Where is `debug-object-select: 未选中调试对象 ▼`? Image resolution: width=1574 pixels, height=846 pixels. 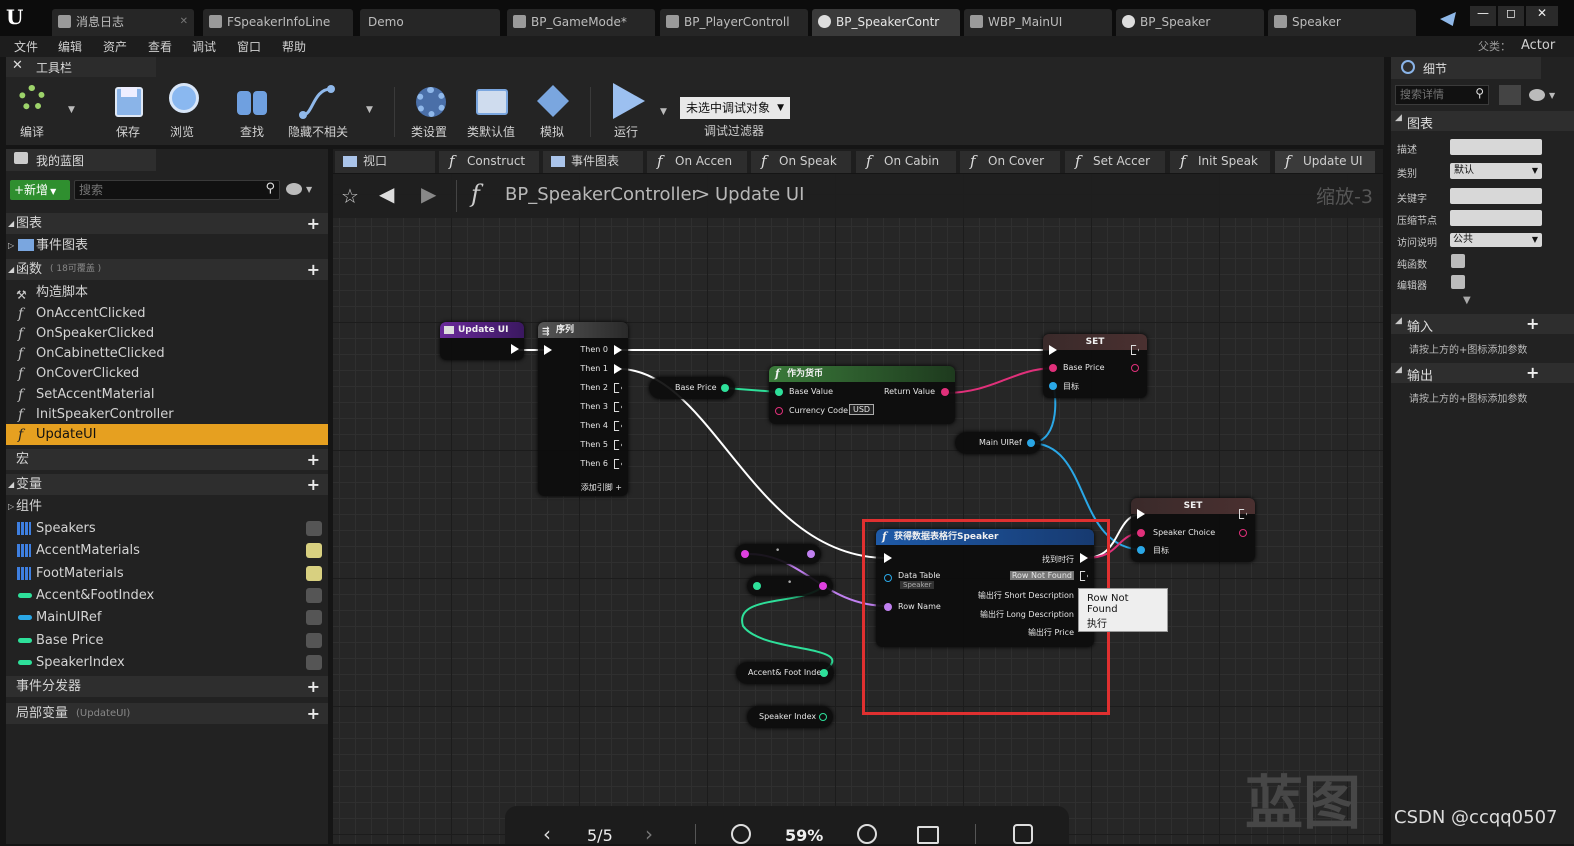 debug-object-select: 未选中调试对象 ▼ is located at coordinates (735, 108).